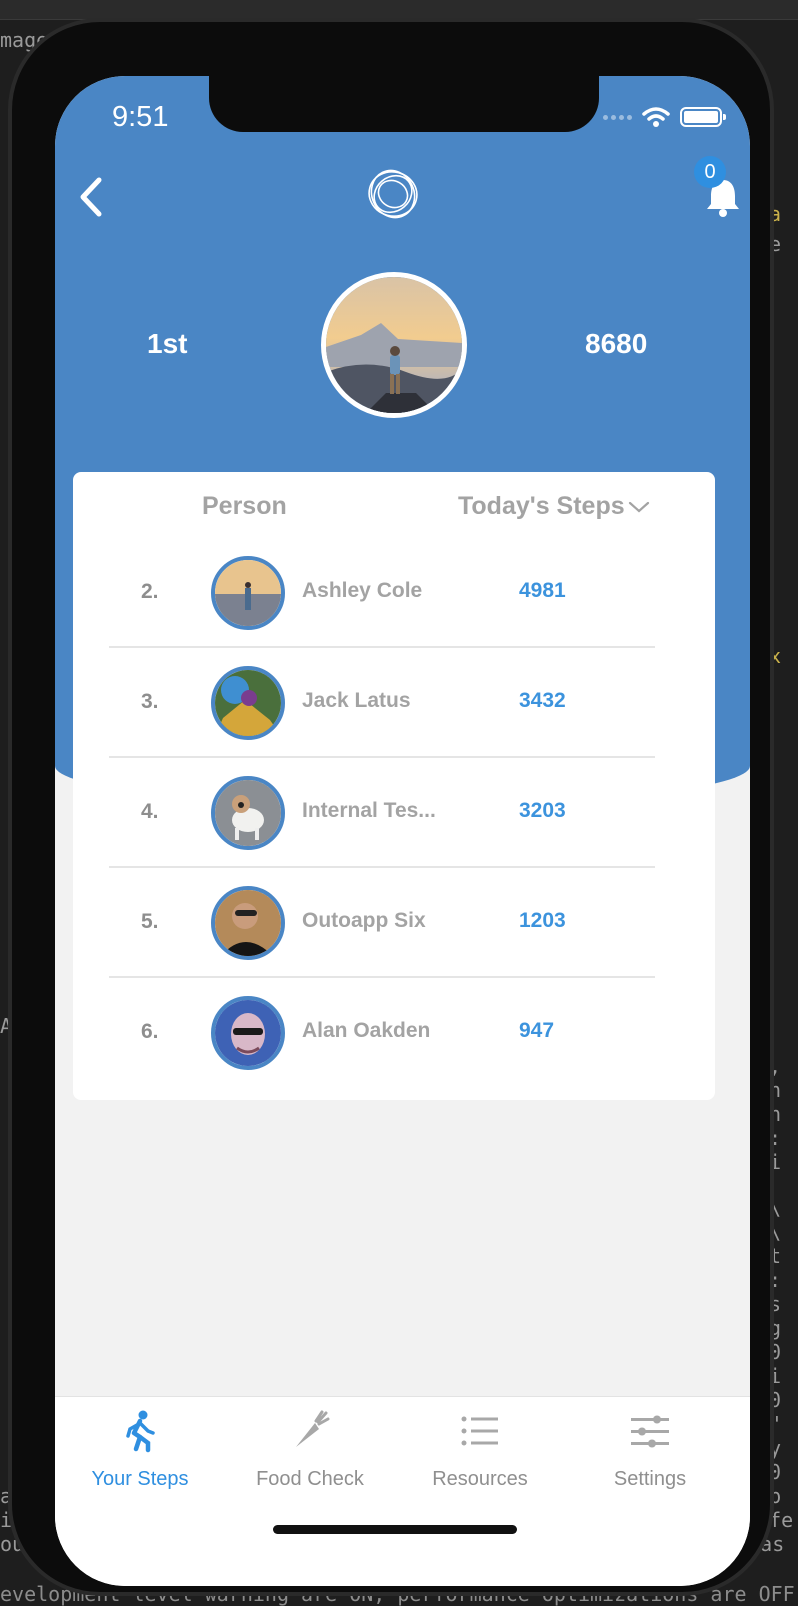  Describe the element at coordinates (313, 1428) in the screenshot. I see `carrot-icon` at that location.